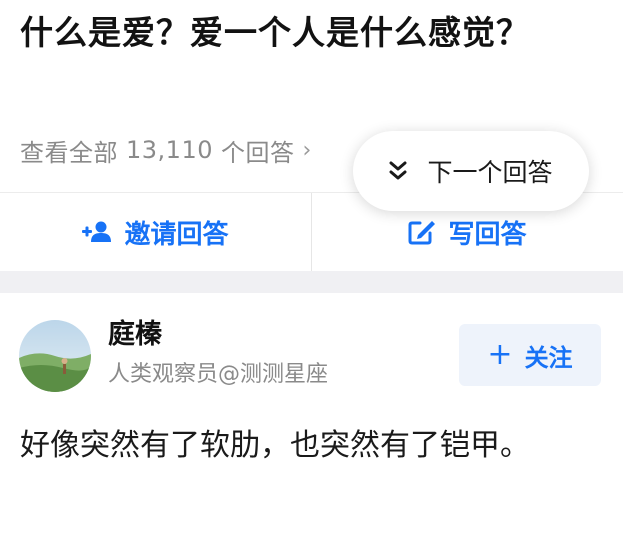 This screenshot has width=623, height=543. What do you see at coordinates (257, 152) in the screenshot?
I see `view-all-suffix: 个回答` at bounding box center [257, 152].